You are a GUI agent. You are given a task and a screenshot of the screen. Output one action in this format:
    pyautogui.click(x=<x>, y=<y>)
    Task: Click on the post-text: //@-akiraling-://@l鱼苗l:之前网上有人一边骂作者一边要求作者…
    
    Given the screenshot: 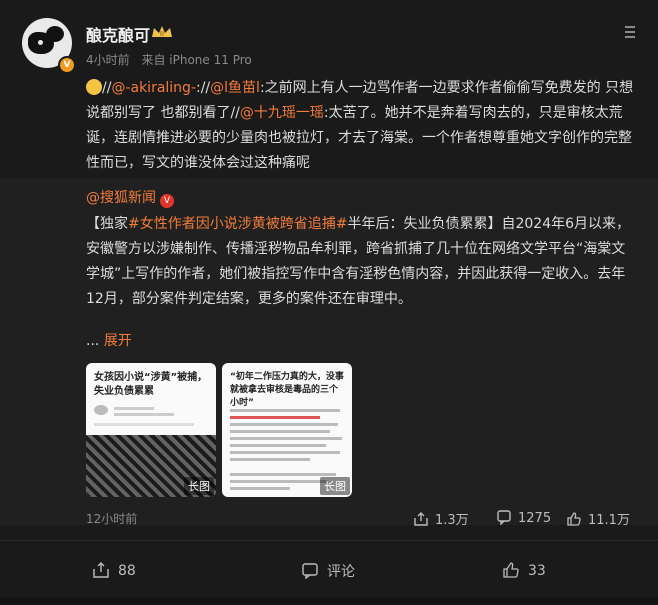 What is the action you would take?
    pyautogui.click(x=360, y=126)
    